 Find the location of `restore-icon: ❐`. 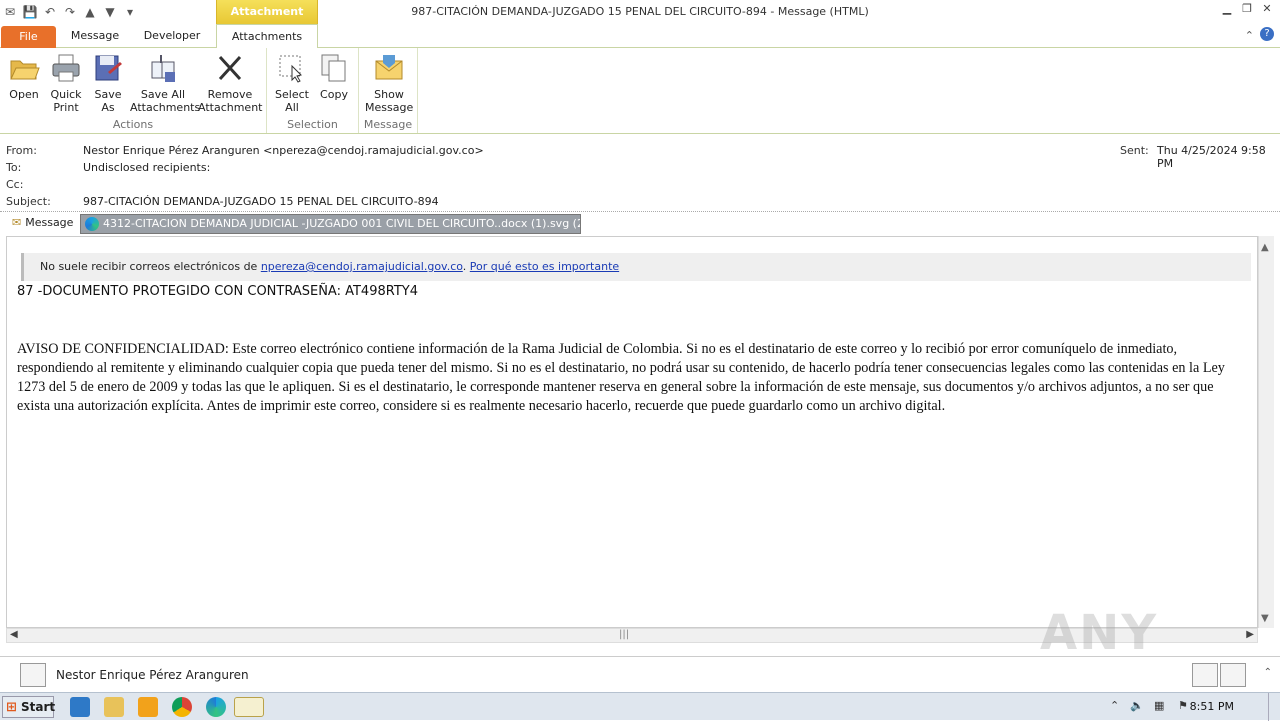

restore-icon: ❐ is located at coordinates (1247, 9).